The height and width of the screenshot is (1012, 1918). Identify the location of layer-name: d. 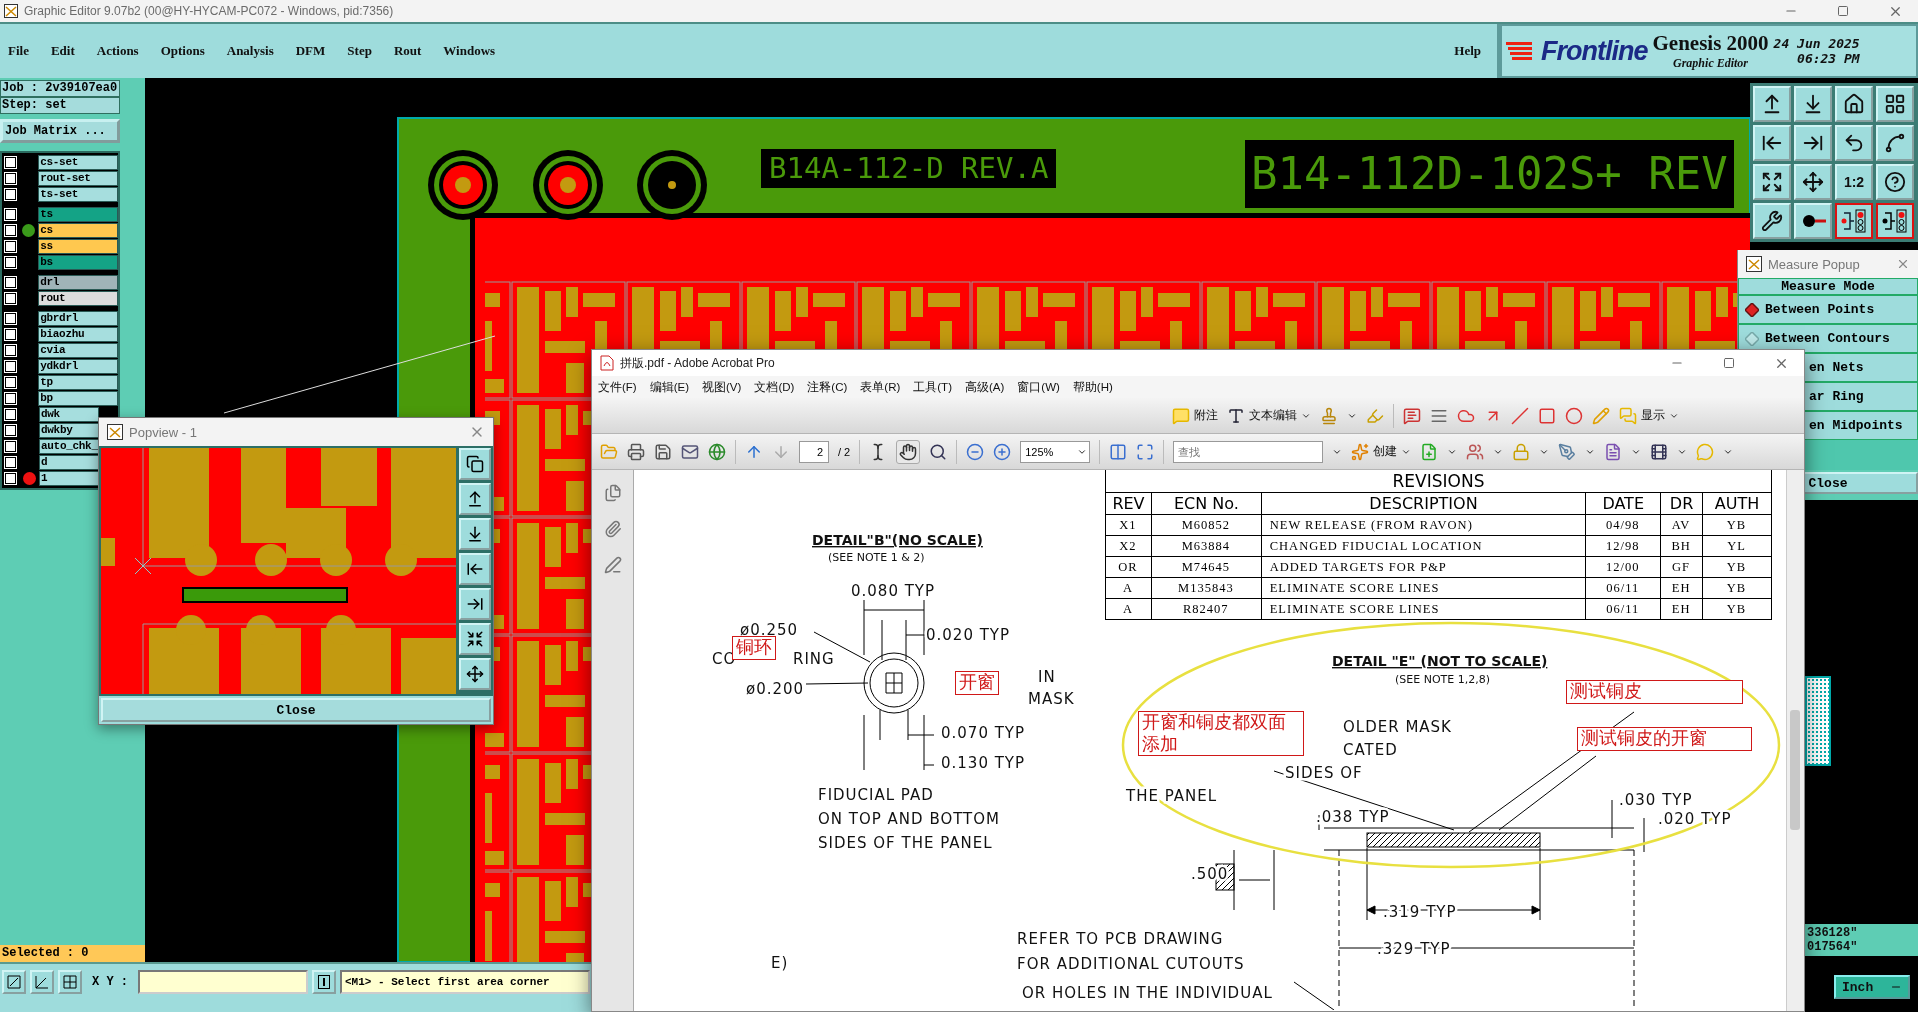
(69, 462).